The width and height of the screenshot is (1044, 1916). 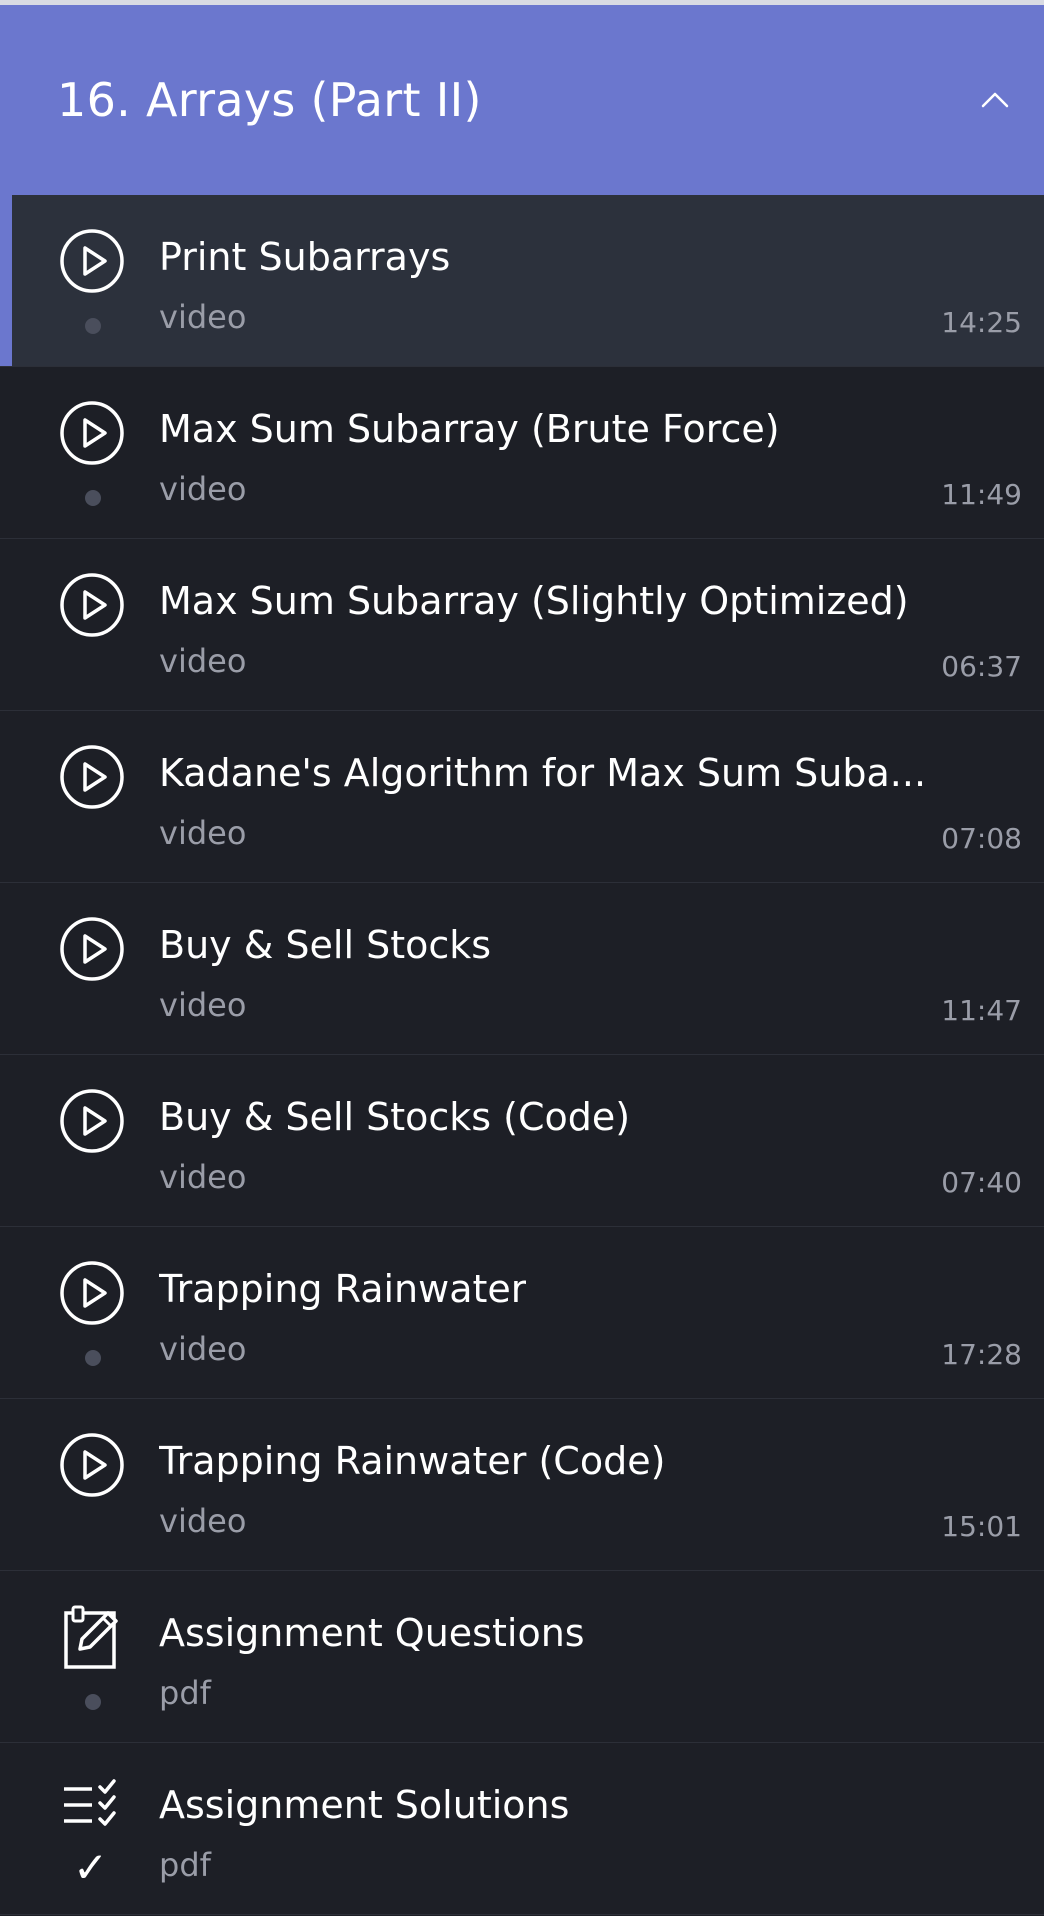 What do you see at coordinates (325, 945) in the screenshot?
I see `lecture-title: Buy & Sell Stocks` at bounding box center [325, 945].